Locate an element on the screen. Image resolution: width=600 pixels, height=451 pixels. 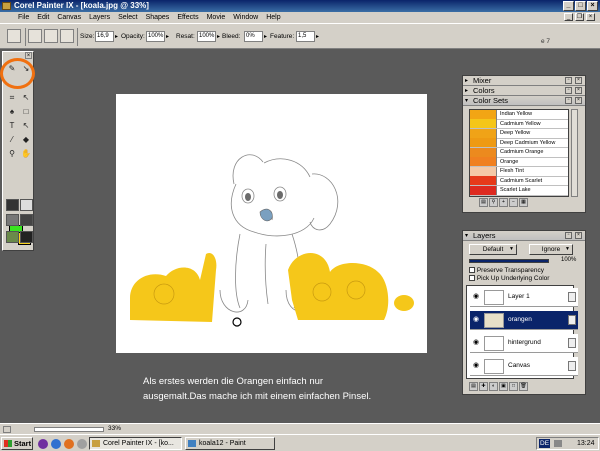
pen-tool-icon: ♠ is located at coordinates (12, 111).